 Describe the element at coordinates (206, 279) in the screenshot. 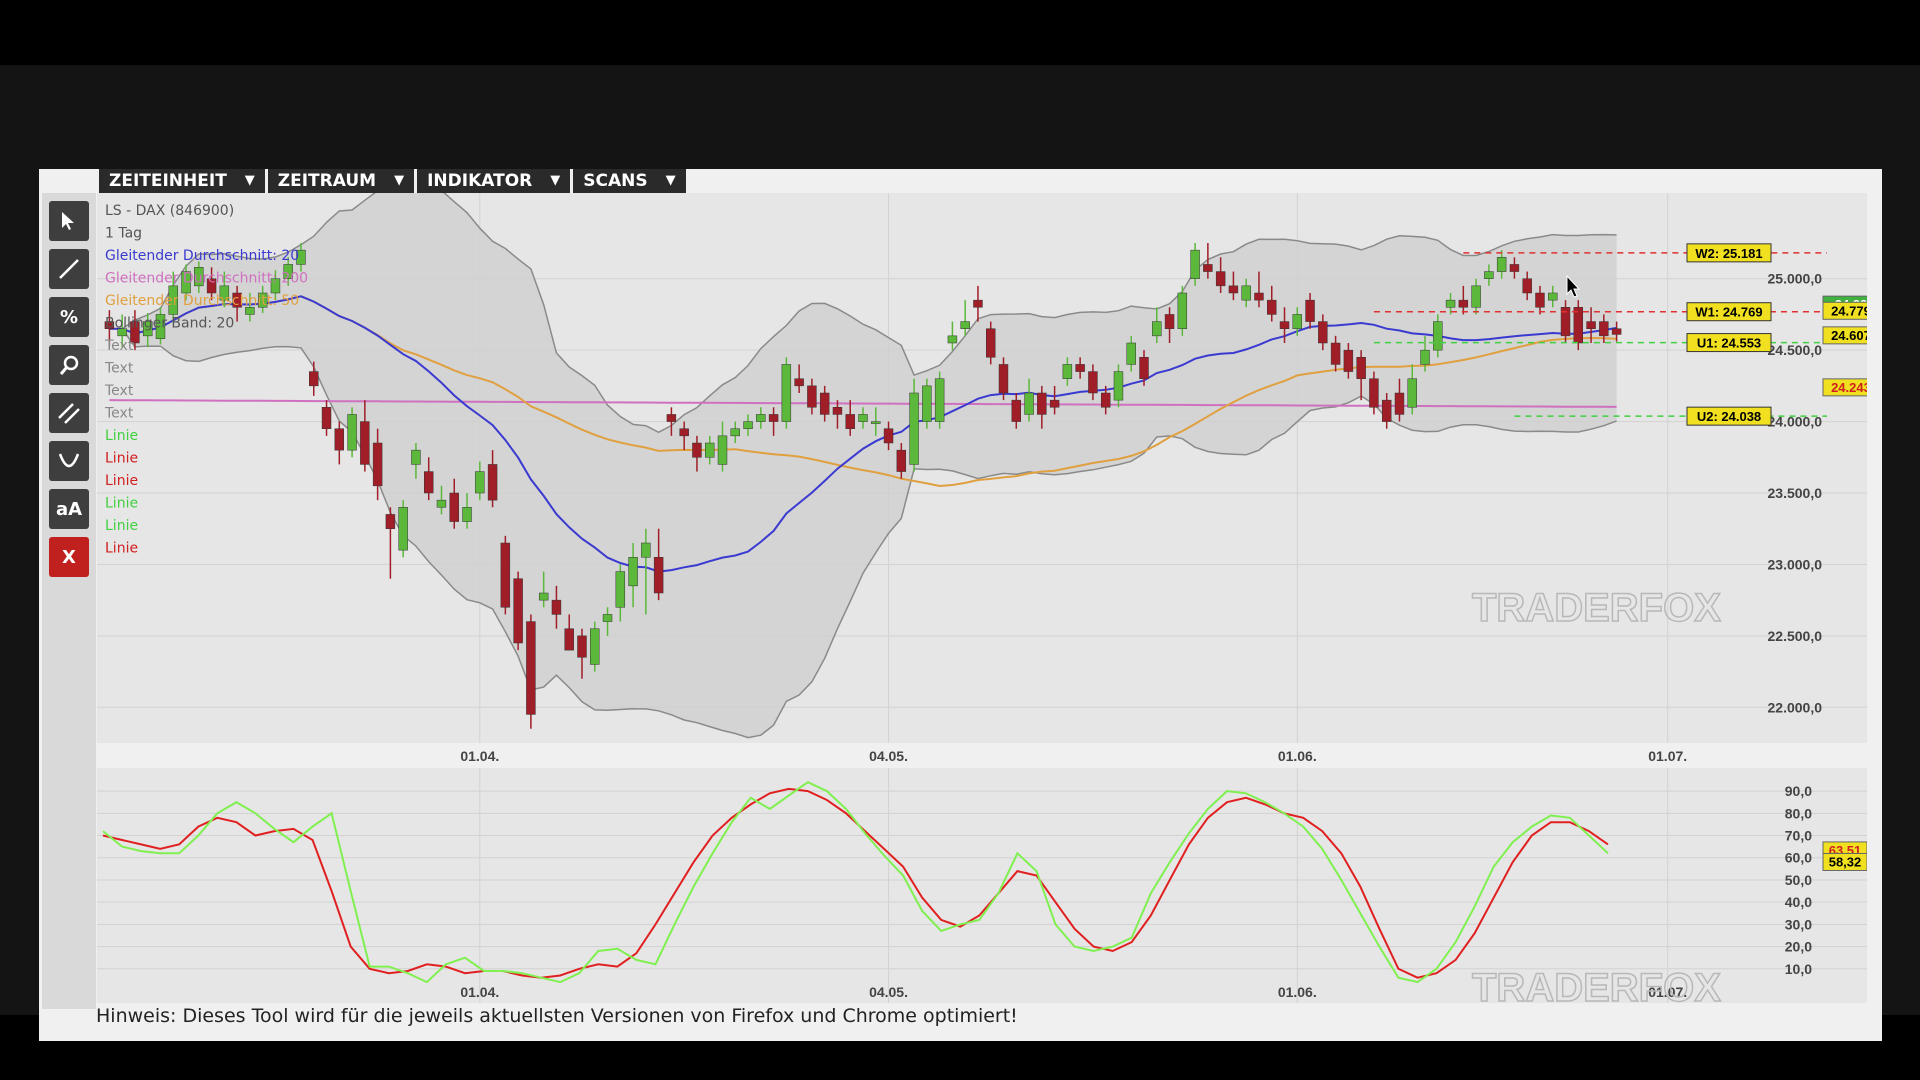

I see `chart-legend-item: Gleitender Durchschnitt: 200` at that location.